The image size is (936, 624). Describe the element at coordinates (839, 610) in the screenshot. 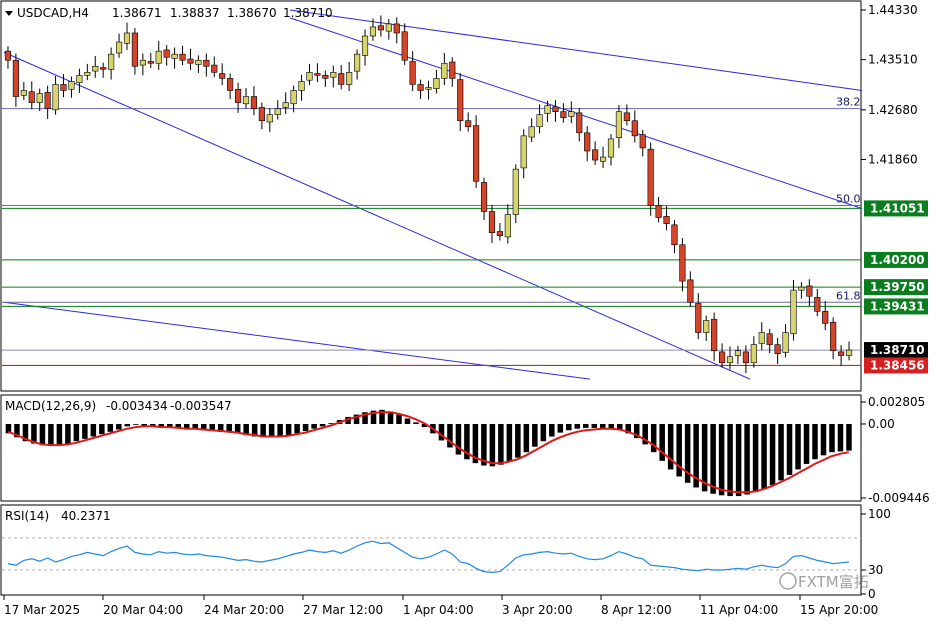

I see `time-tick-label: 15 Apr 20:00` at that location.